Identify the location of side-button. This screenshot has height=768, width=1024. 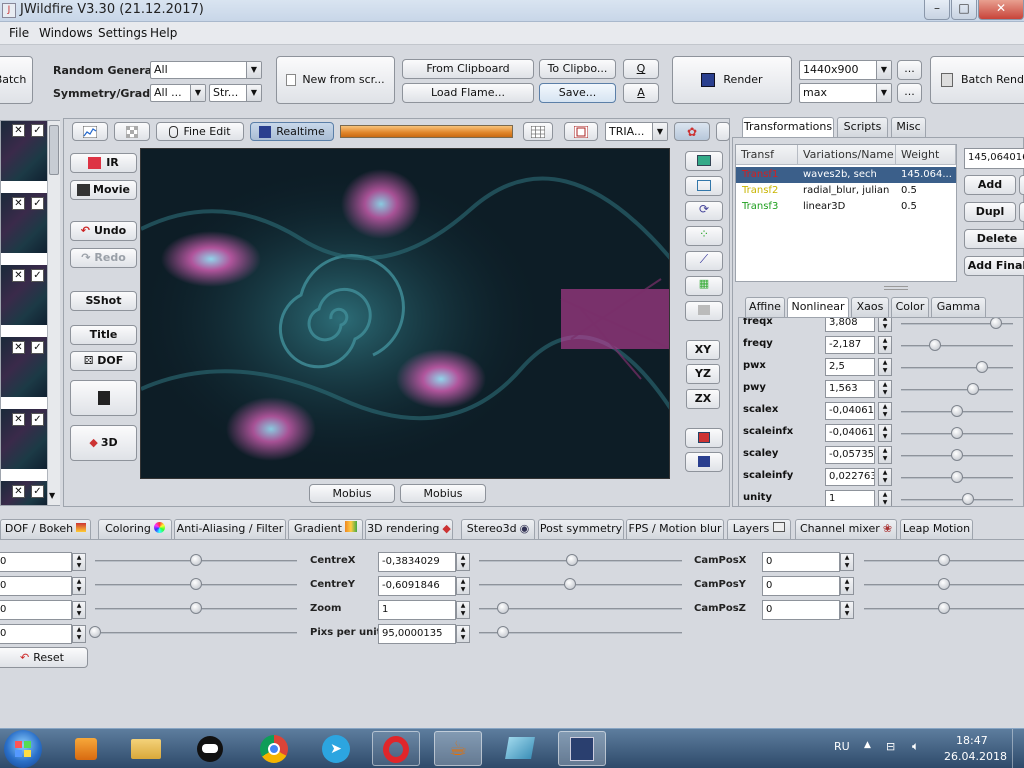
(1021, 185).